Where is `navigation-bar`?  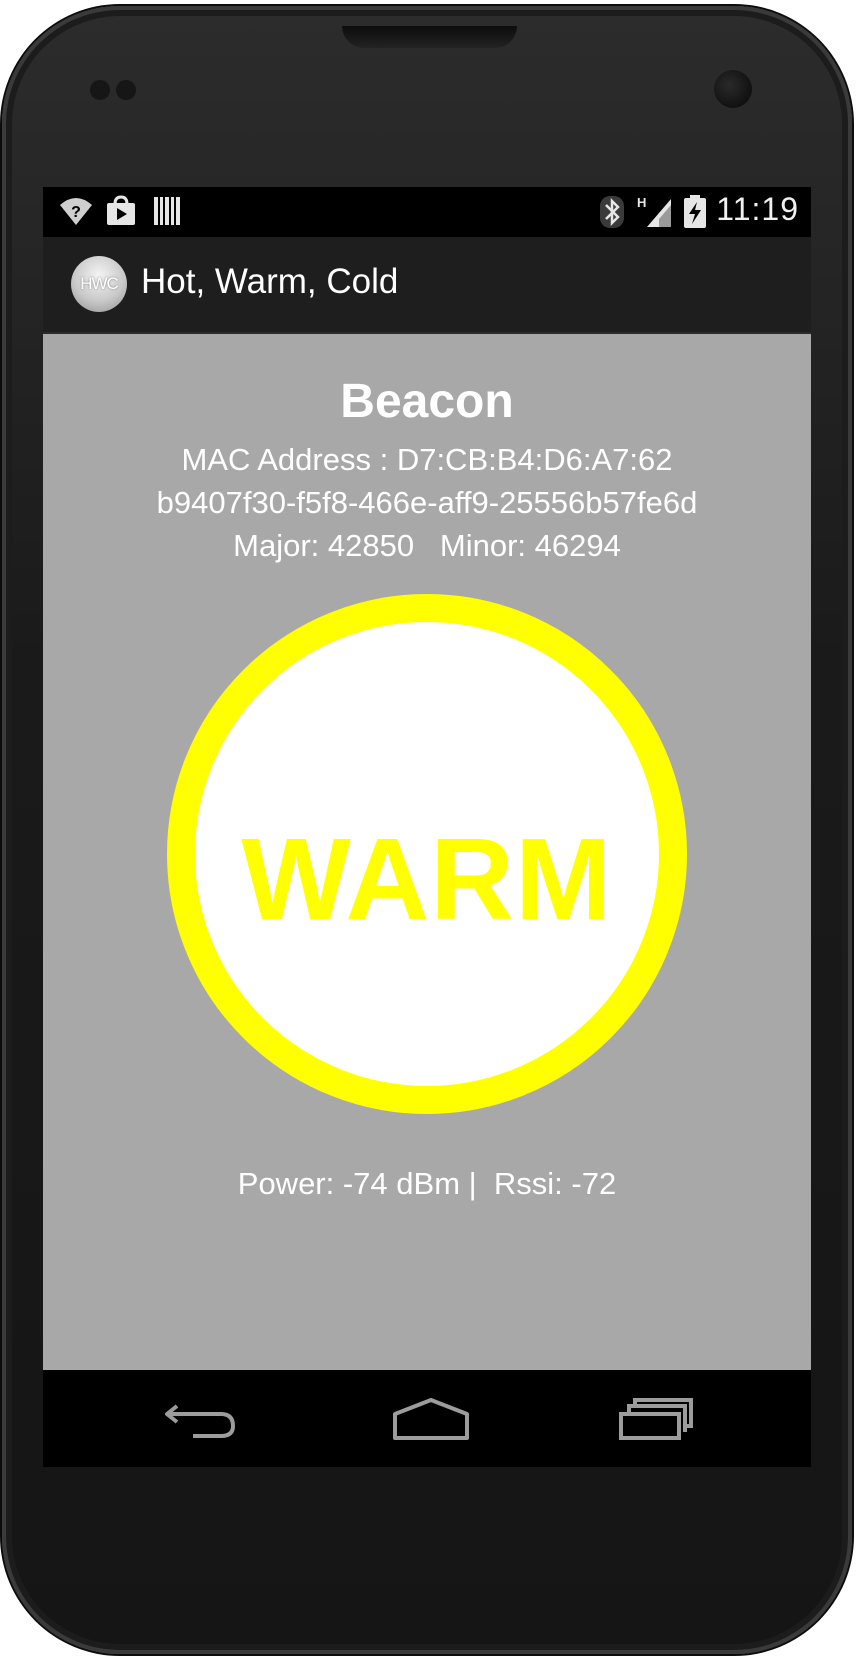 navigation-bar is located at coordinates (427, 1418).